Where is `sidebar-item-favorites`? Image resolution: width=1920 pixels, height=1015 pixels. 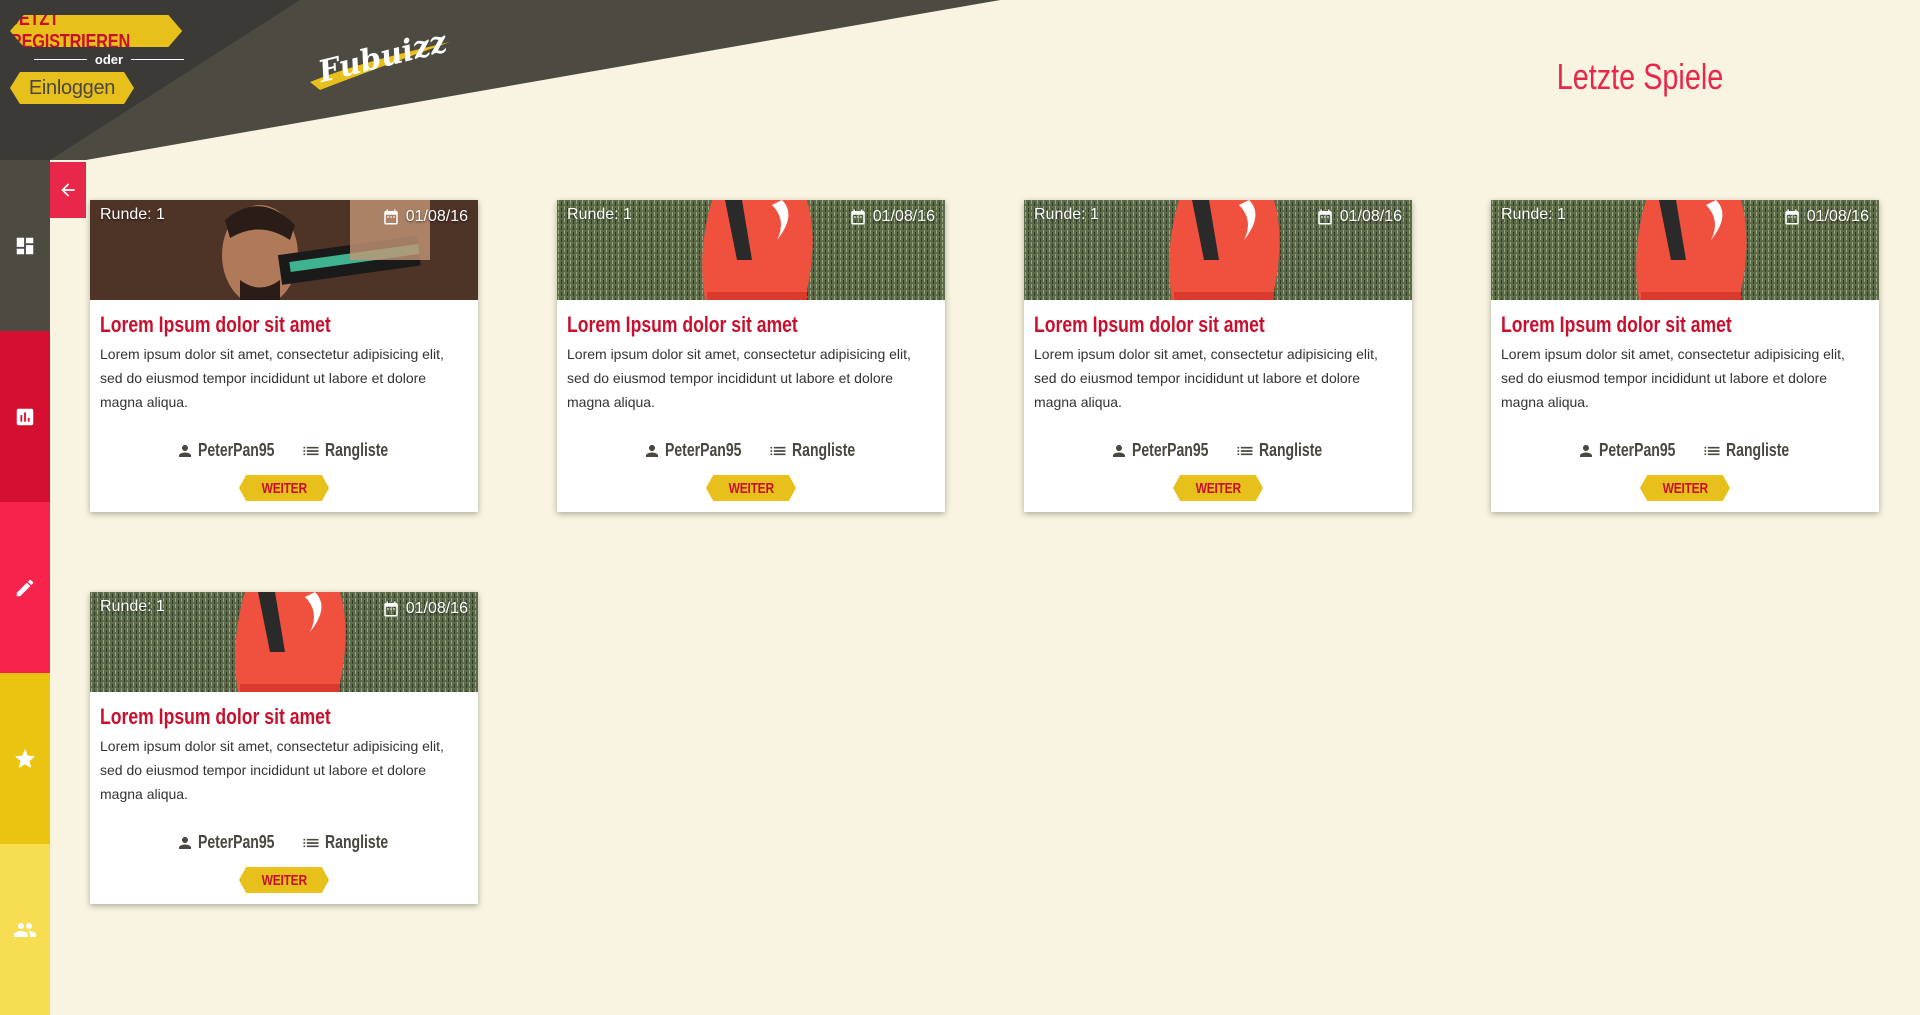
sidebar-item-favorites is located at coordinates (25, 758).